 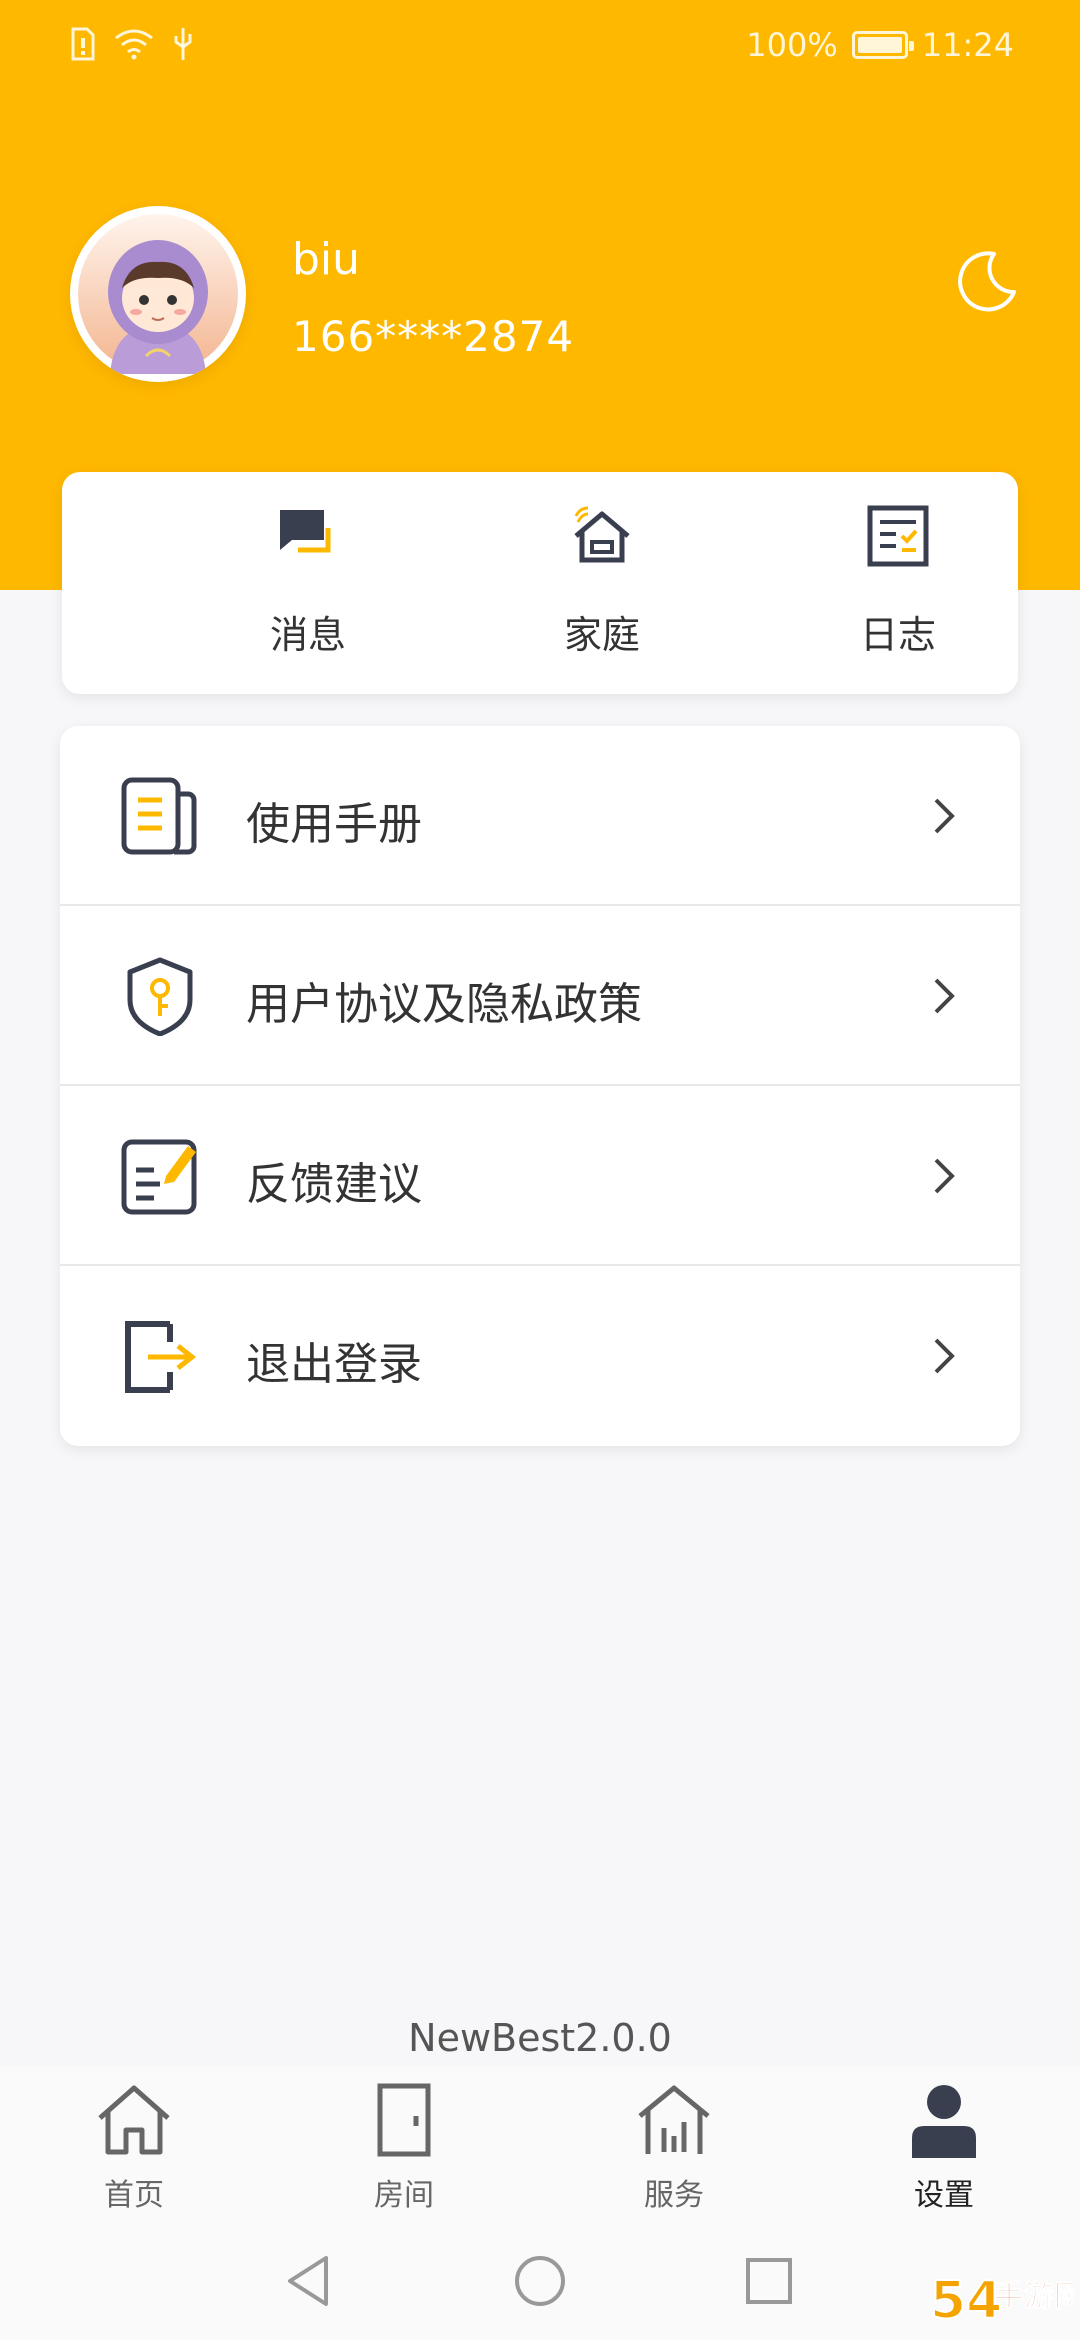 I want to click on status-icons-left, so click(x=132, y=44).